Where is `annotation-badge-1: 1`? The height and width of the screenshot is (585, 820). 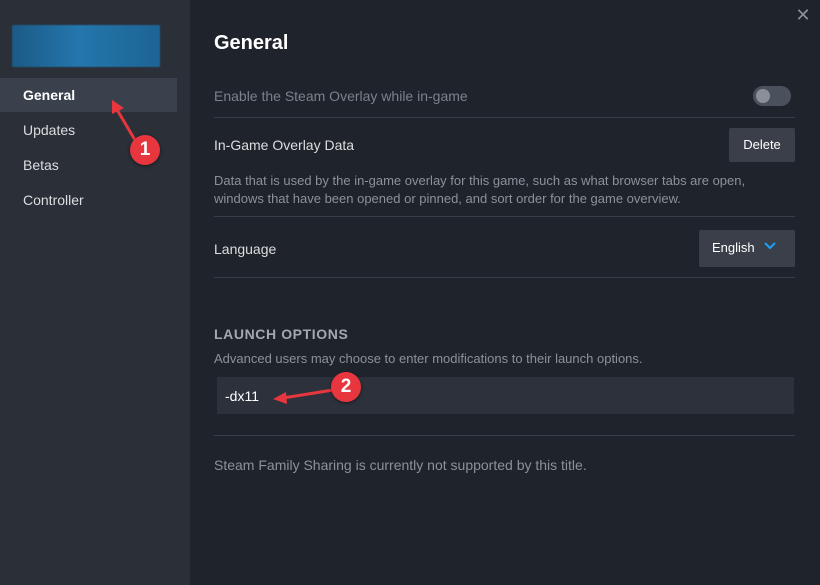
annotation-badge-1: 1 is located at coordinates (145, 150).